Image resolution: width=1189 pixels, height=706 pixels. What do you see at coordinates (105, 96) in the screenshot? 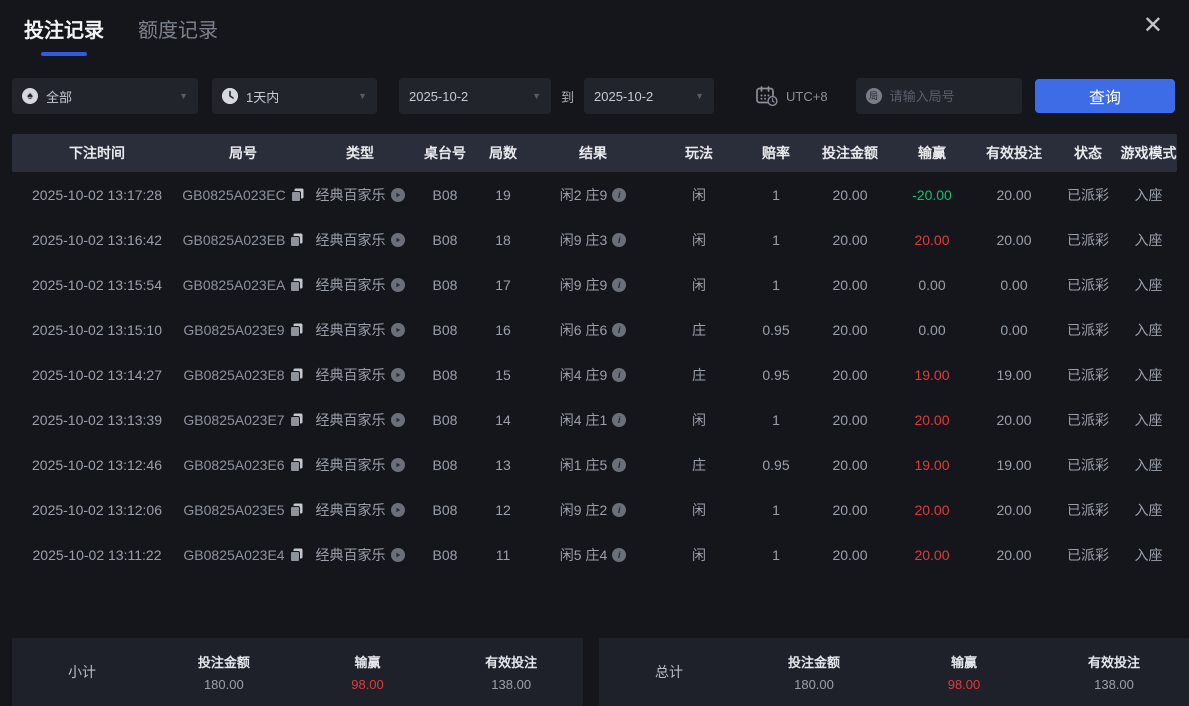
I see `game-type-dropdown: ♠ 全部 ▼` at bounding box center [105, 96].